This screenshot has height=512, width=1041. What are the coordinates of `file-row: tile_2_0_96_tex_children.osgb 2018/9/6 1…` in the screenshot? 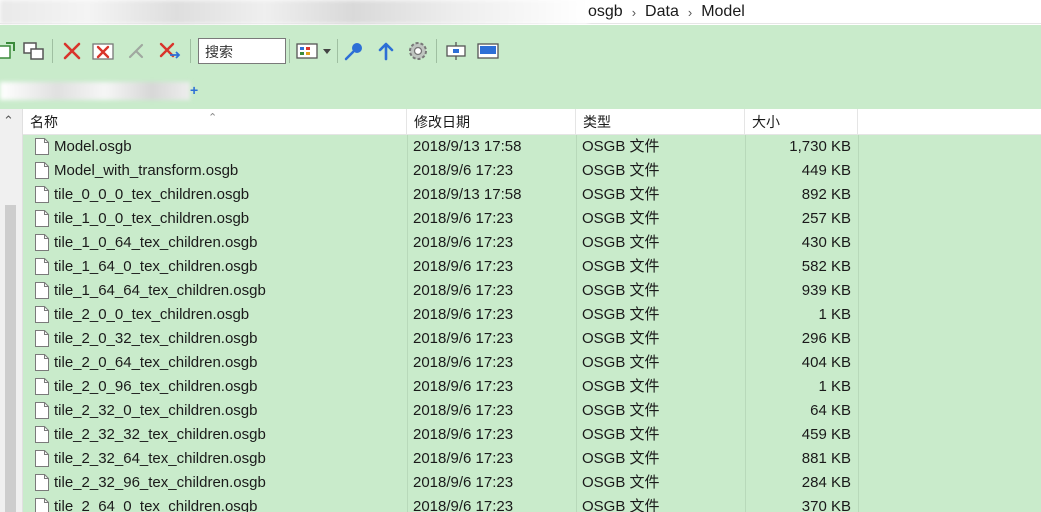 It's located at (532, 387).